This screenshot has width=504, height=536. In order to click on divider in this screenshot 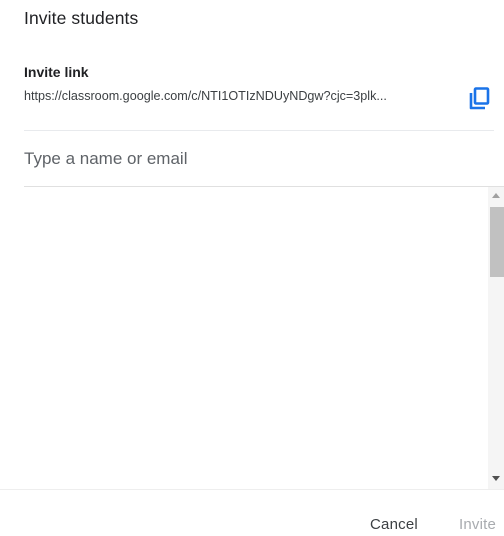, I will do `click(259, 130)`.